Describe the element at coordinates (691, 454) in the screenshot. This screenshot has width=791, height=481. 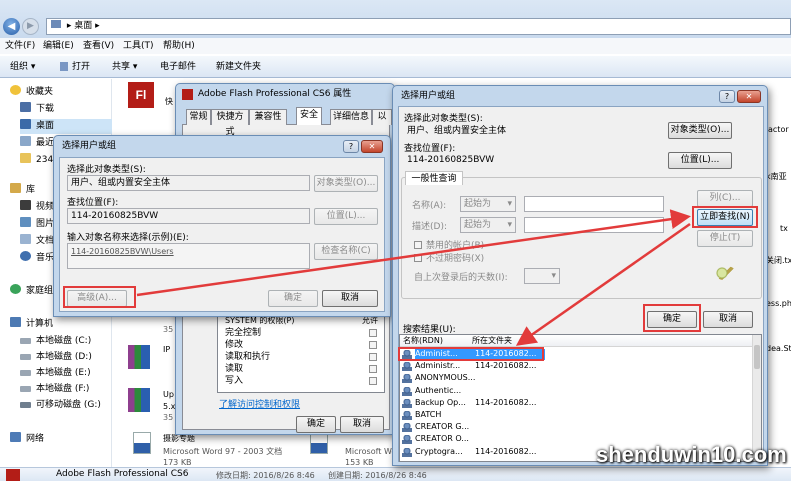
I see `watermark: shenduwin10.com` at that location.